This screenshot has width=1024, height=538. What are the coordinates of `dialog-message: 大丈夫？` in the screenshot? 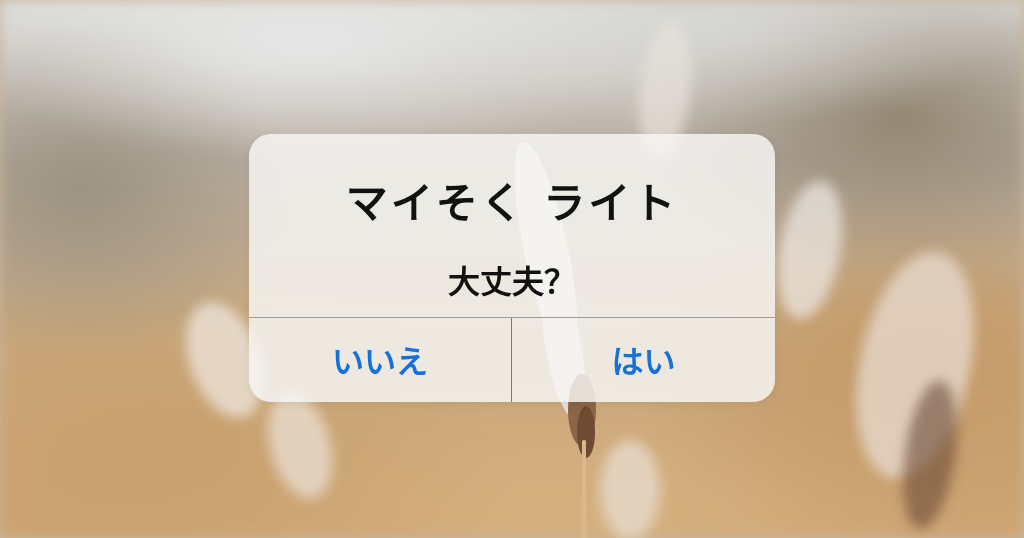 It's located at (511, 282).